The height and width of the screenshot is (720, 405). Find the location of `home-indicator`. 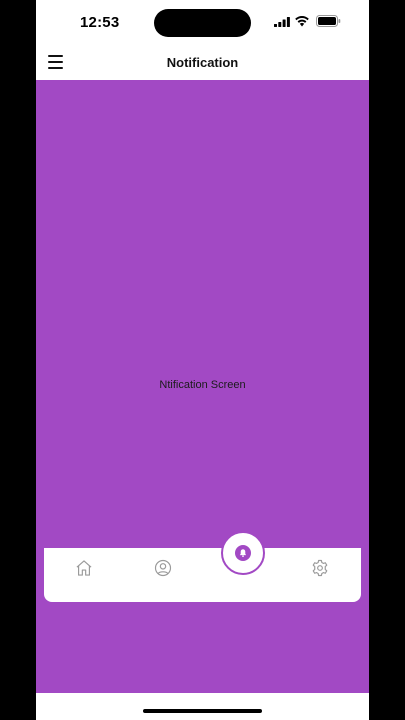

home-indicator is located at coordinates (202, 711).